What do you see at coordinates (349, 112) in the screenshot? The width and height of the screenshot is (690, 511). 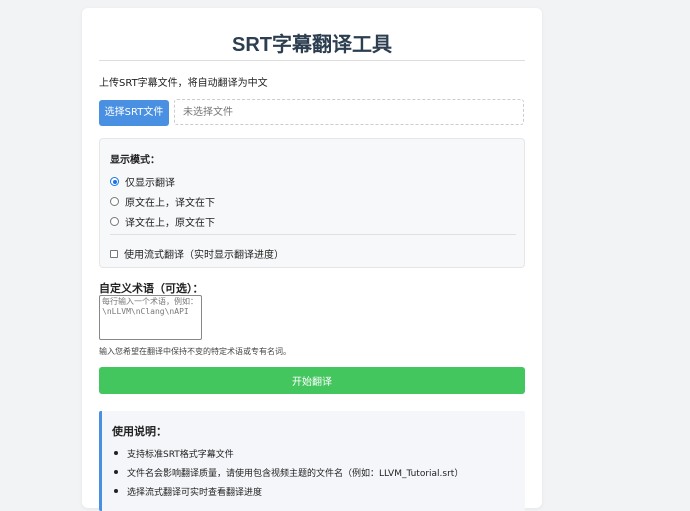 I see `file-status: 未选择文件` at bounding box center [349, 112].